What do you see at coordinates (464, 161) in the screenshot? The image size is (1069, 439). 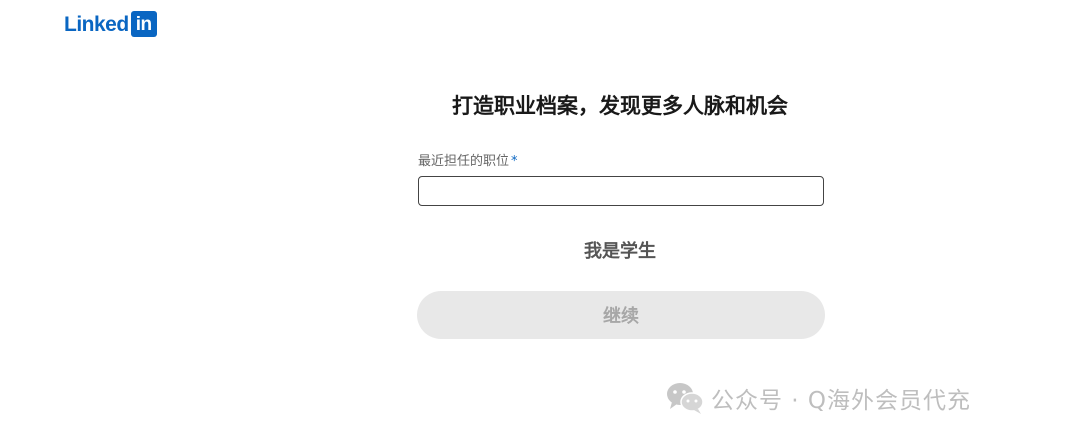 I see `position-label-text: 最近担任的职位` at bounding box center [464, 161].